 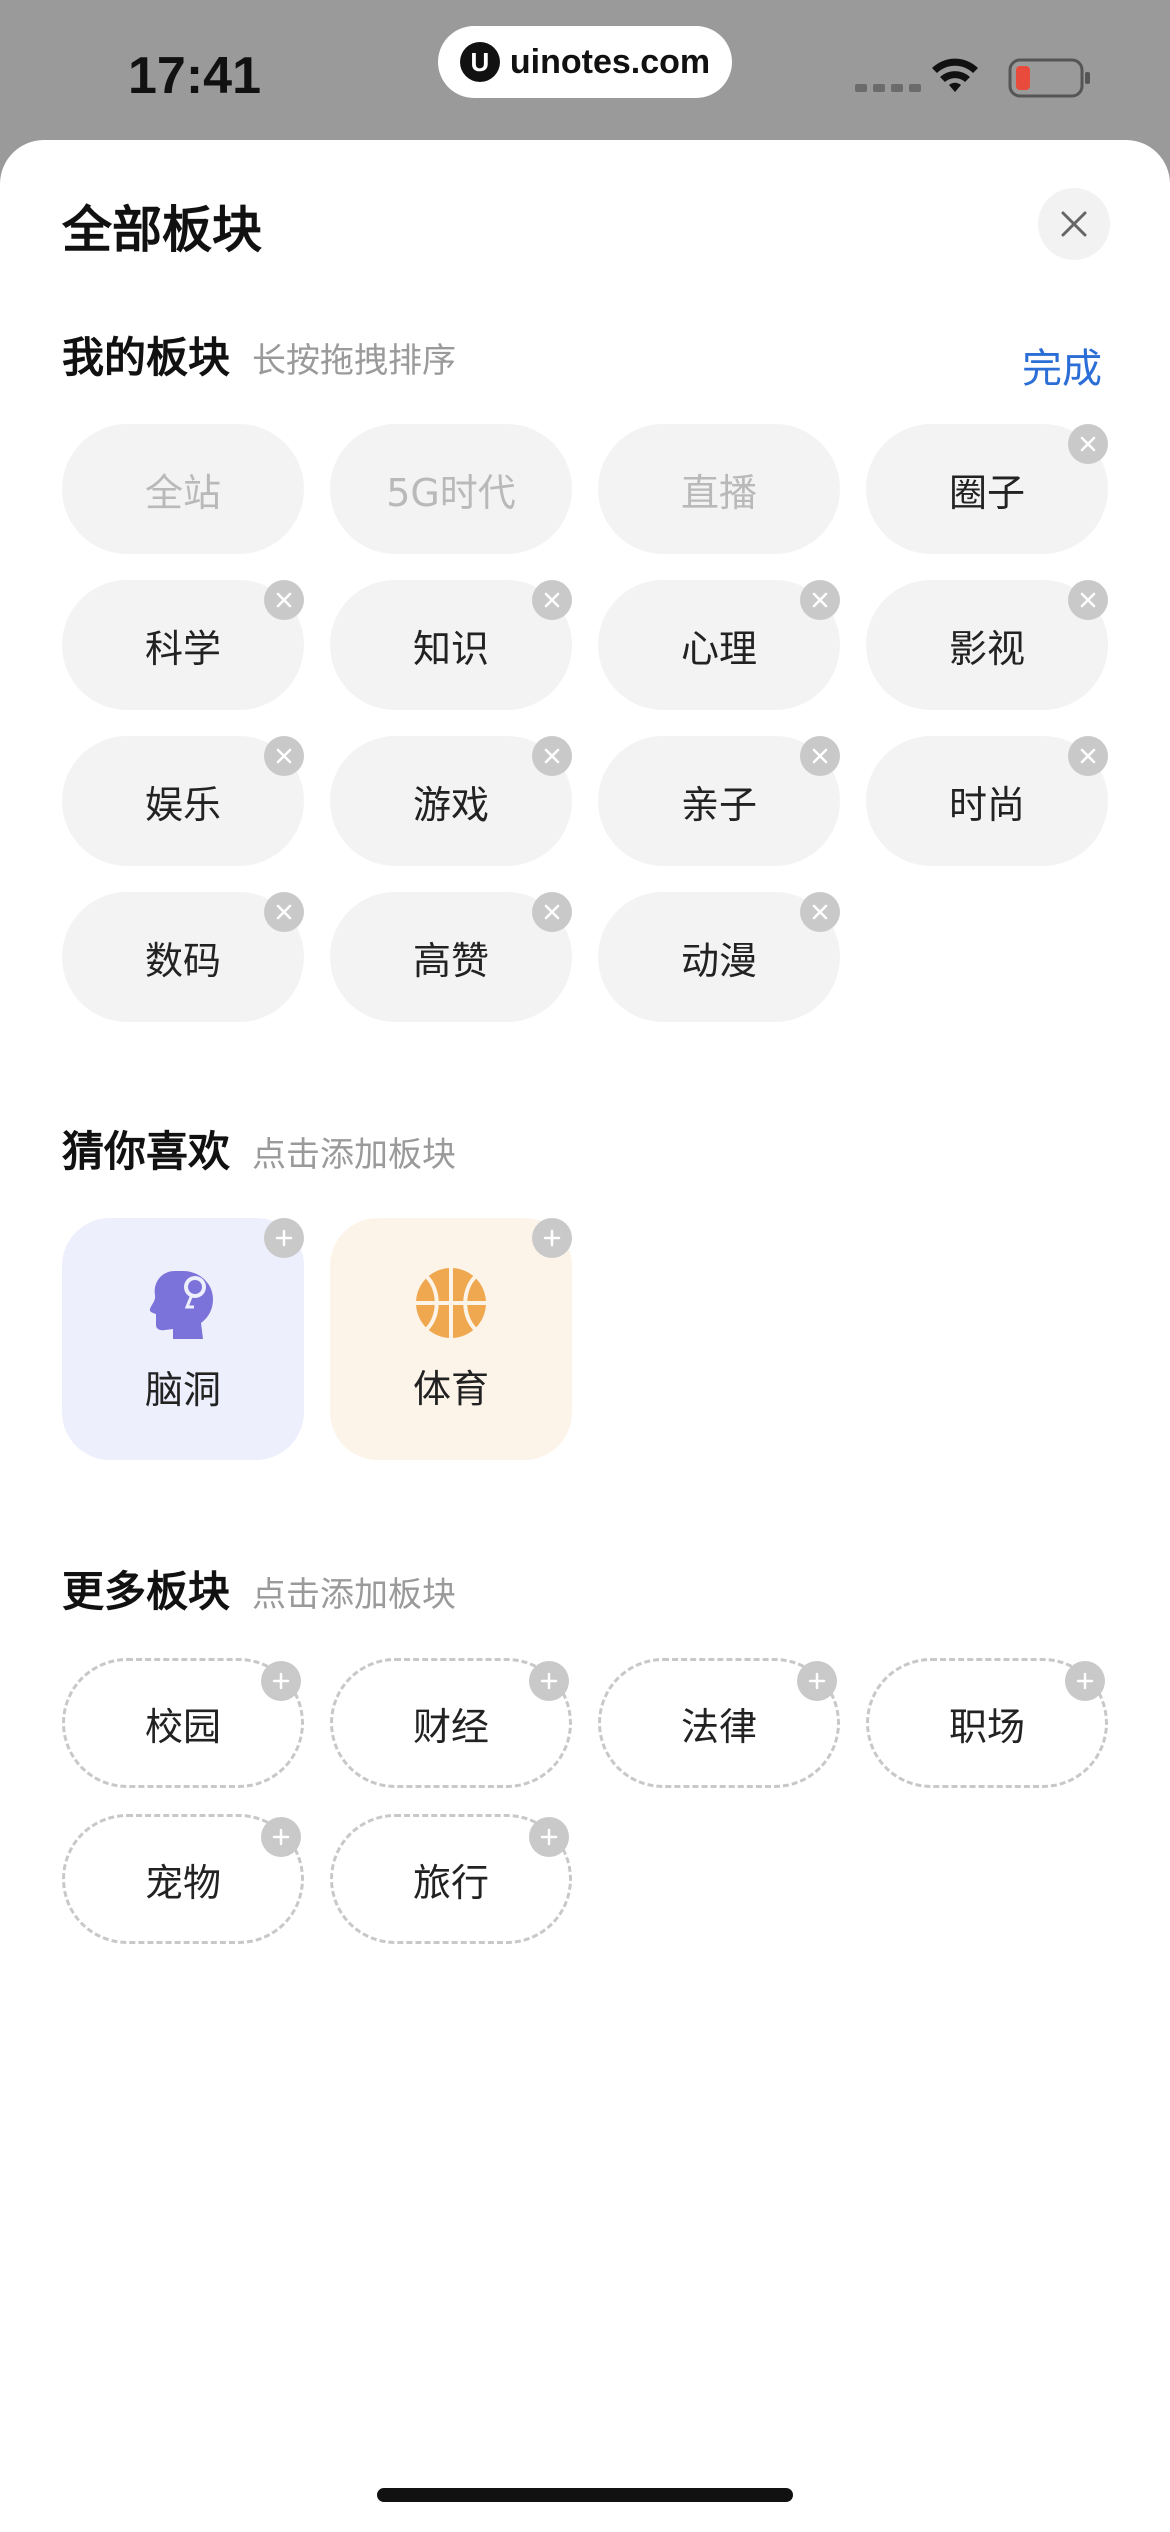 I want to click on card-label: 体育, so click(x=450, y=1388).